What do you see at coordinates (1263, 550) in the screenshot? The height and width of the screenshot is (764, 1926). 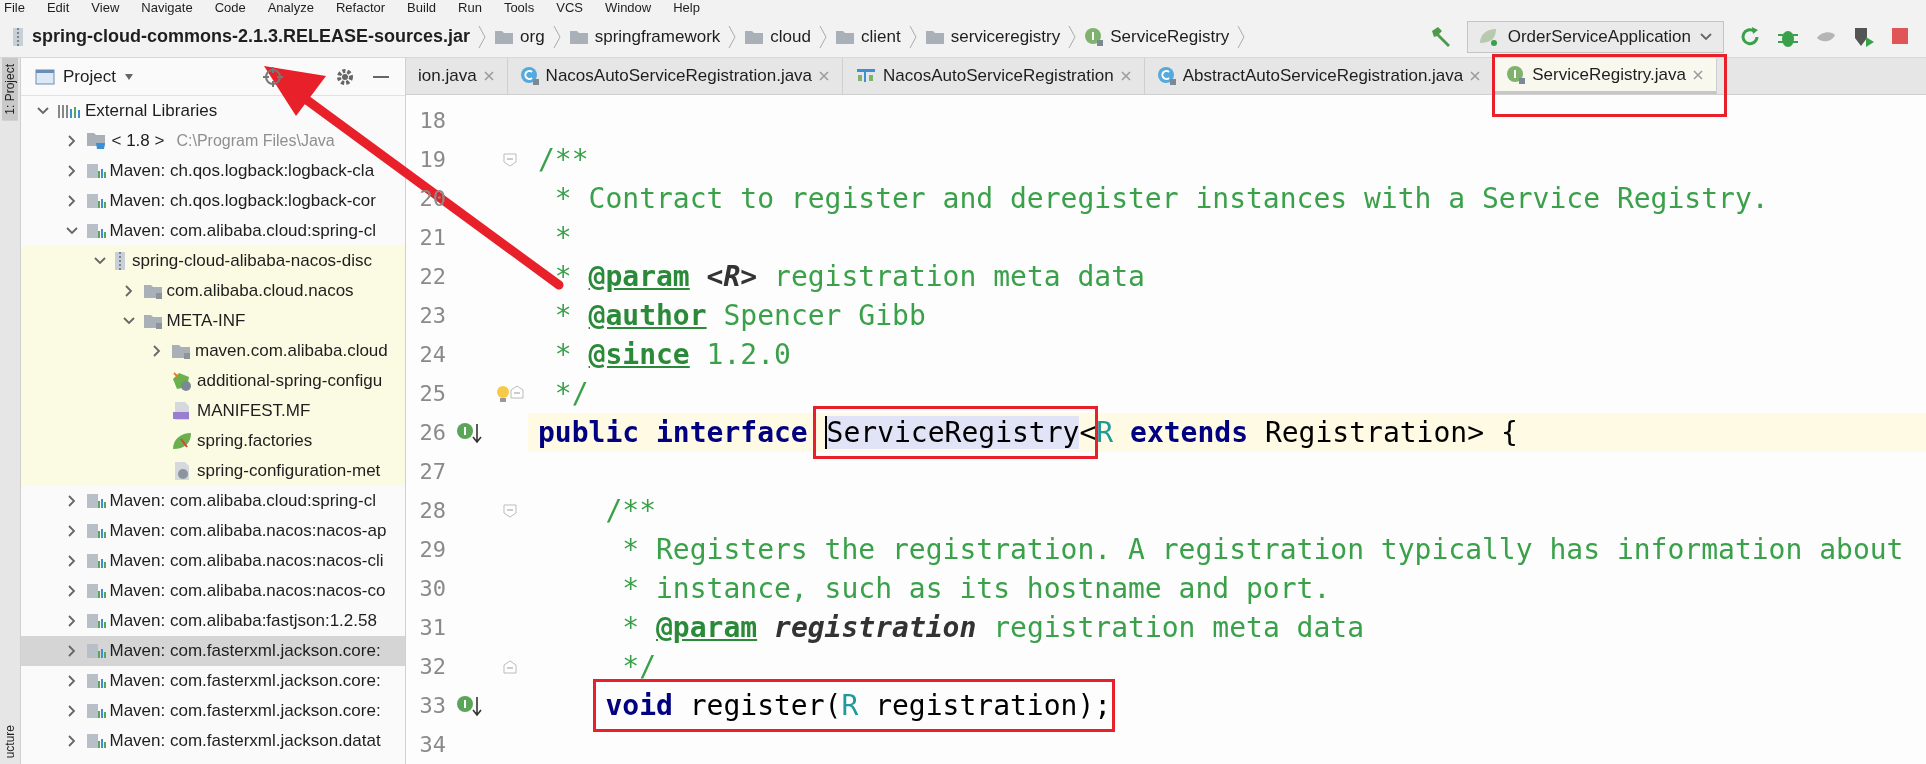 I see `code-line: * Registers the registration. A registration typically has information about` at bounding box center [1263, 550].